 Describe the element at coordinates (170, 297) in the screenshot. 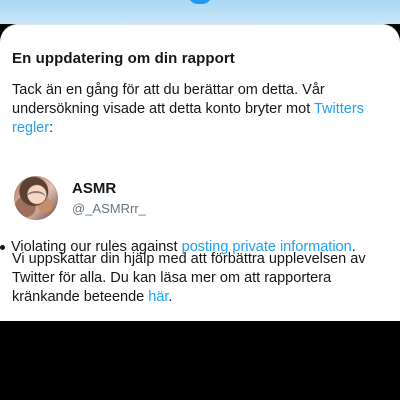

I see `report-help-end-punctuation: .` at that location.